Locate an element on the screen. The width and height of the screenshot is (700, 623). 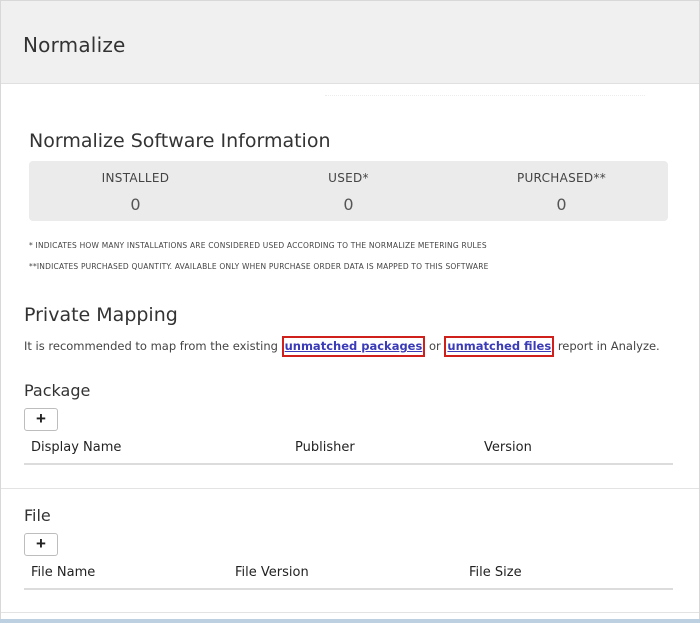
stat-used: USED* 0 is located at coordinates (348, 191).